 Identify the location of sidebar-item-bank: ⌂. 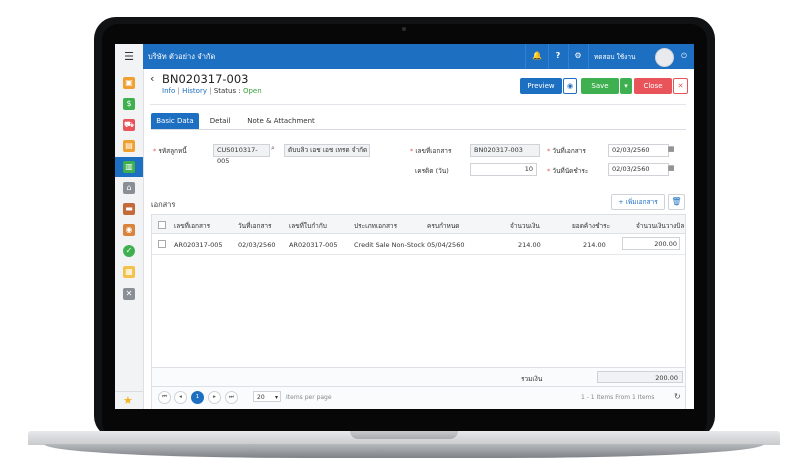
(129, 188).